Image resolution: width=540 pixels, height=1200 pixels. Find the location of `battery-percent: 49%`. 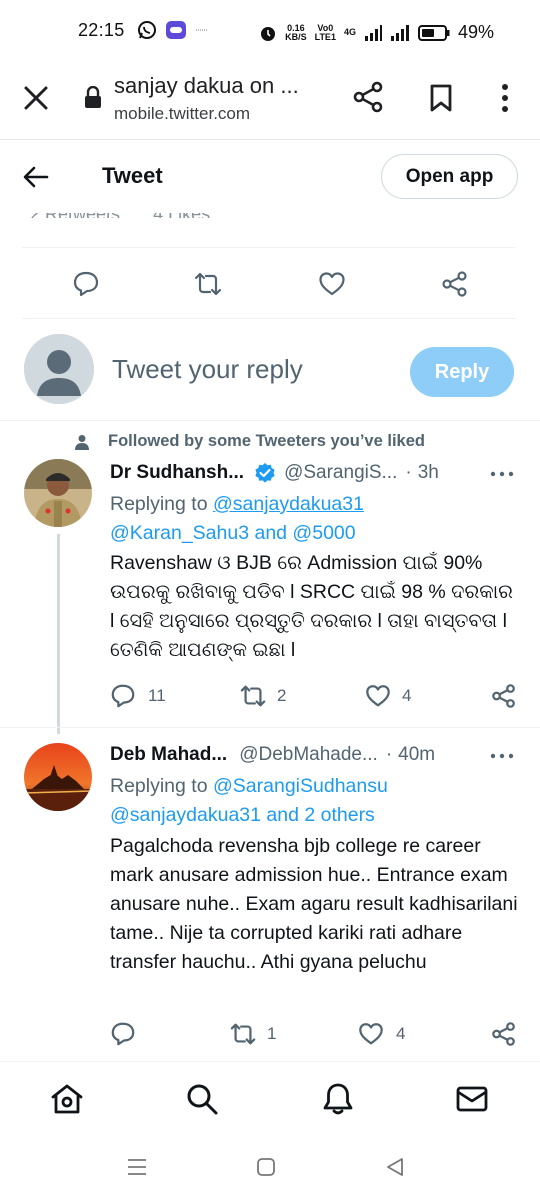

battery-percent: 49% is located at coordinates (475, 32).